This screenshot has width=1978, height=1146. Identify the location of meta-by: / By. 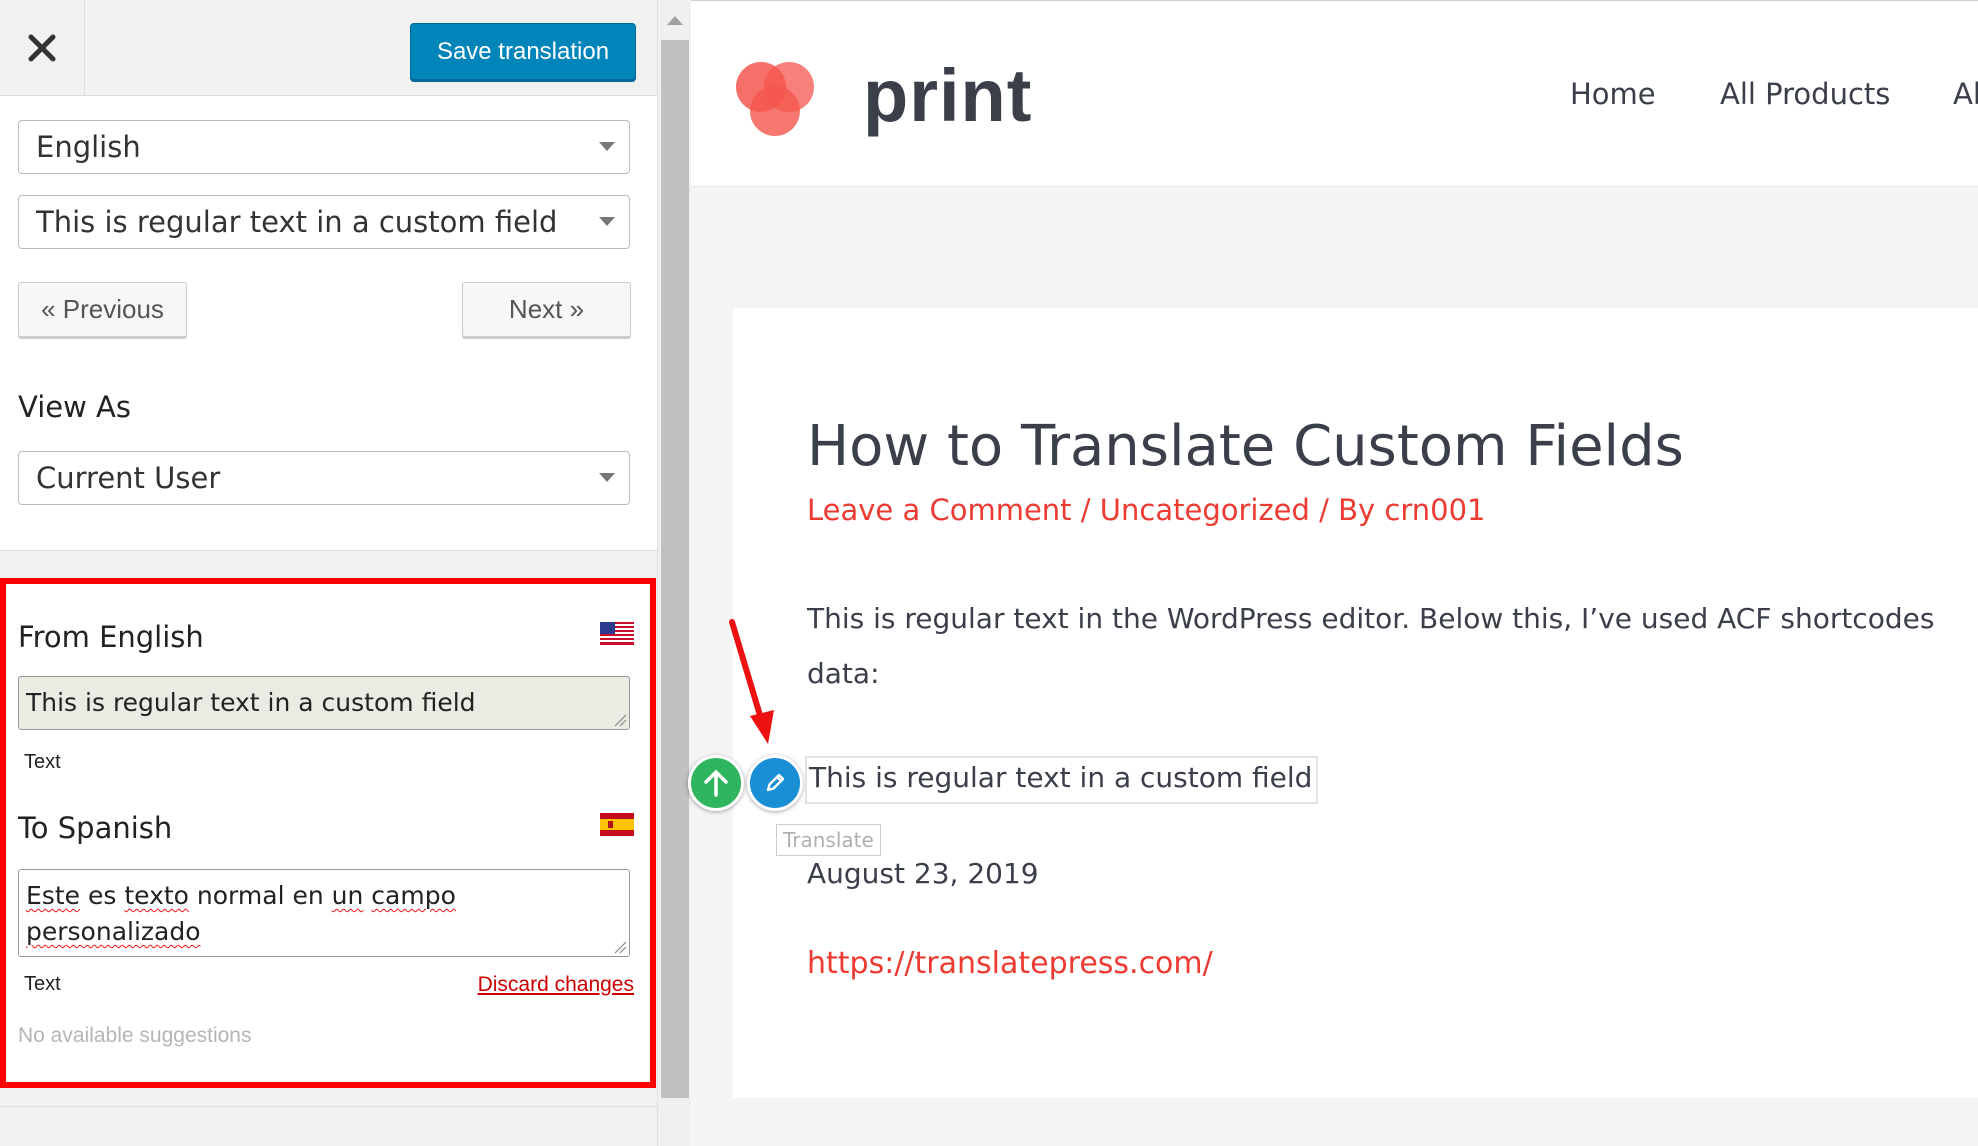
(1347, 510).